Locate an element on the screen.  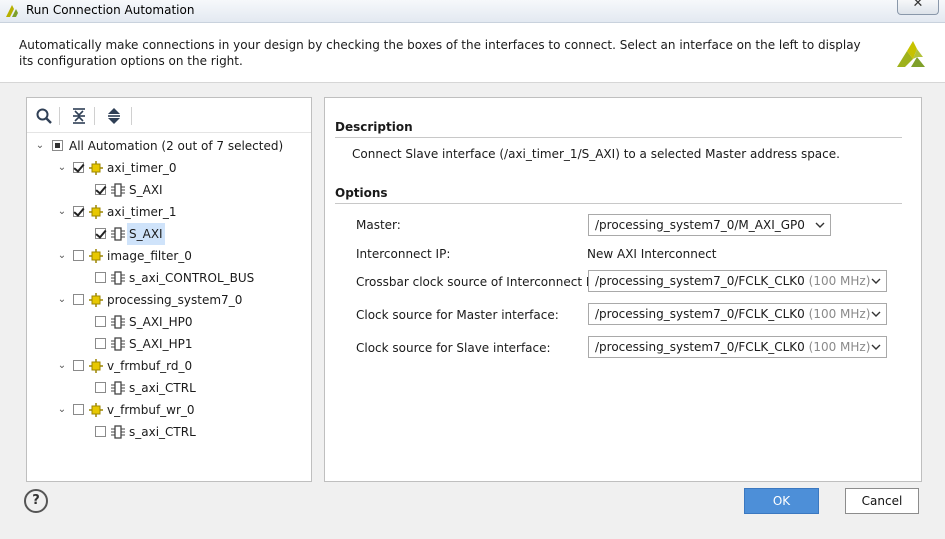
crossbar-clock-frequency: (100 MHz) is located at coordinates (839, 281).